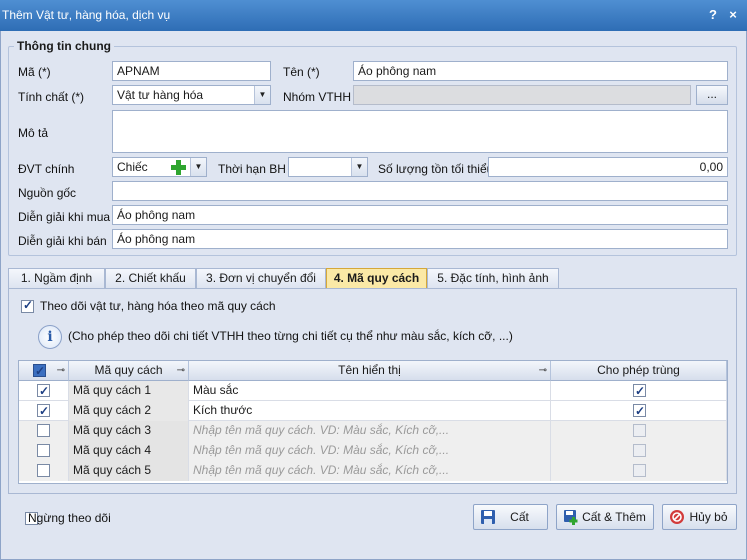 The width and height of the screenshot is (747, 560). I want to click on title-bar: Thêm Vật tư, hàng hóa, dịch vụ ? ×, so click(373, 15).